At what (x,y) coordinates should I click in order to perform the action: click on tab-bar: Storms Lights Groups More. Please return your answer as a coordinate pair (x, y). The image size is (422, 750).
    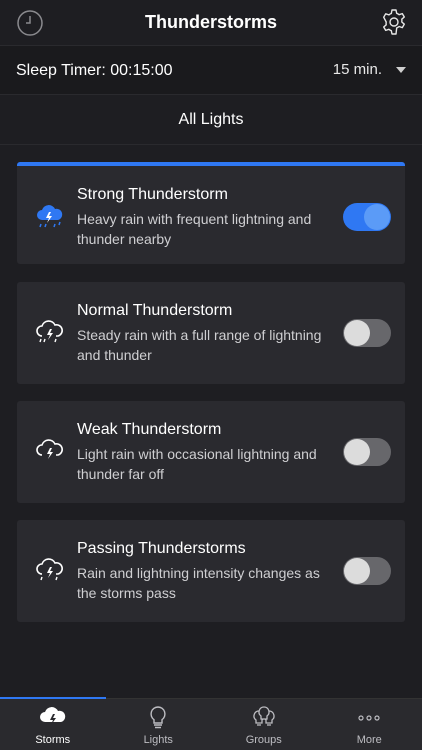
    Looking at the image, I should click on (211, 723).